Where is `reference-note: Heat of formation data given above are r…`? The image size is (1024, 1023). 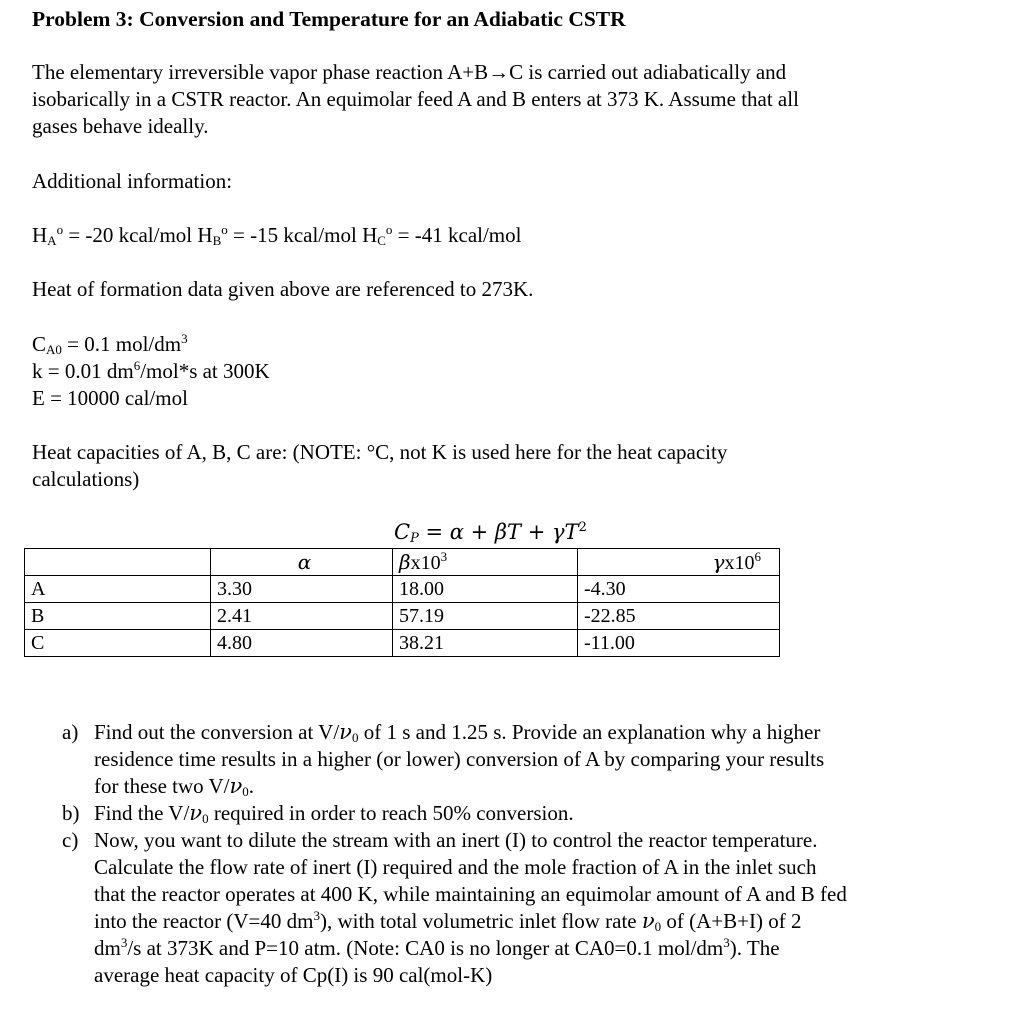
reference-note: Heat of formation data given above are r… is located at coordinates (283, 289).